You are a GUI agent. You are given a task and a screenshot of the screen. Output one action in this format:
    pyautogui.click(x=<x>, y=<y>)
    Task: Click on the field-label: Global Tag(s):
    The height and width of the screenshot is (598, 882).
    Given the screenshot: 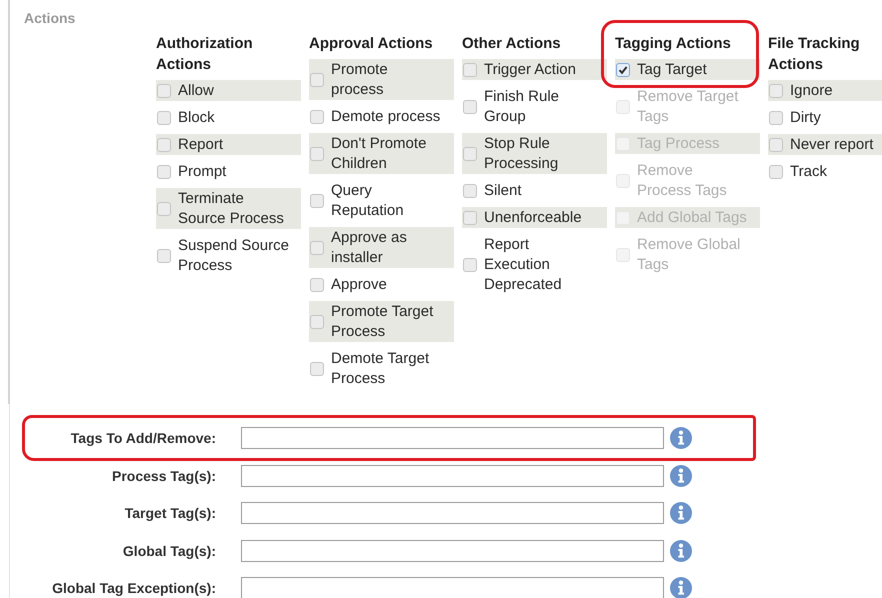 What is the action you would take?
    pyautogui.click(x=169, y=550)
    